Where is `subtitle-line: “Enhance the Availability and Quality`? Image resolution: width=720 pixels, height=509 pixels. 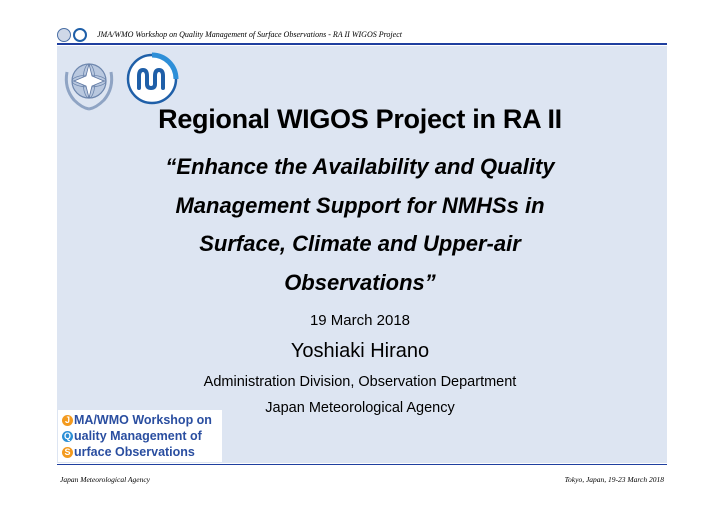 subtitle-line: “Enhance the Availability and Quality is located at coordinates (360, 166).